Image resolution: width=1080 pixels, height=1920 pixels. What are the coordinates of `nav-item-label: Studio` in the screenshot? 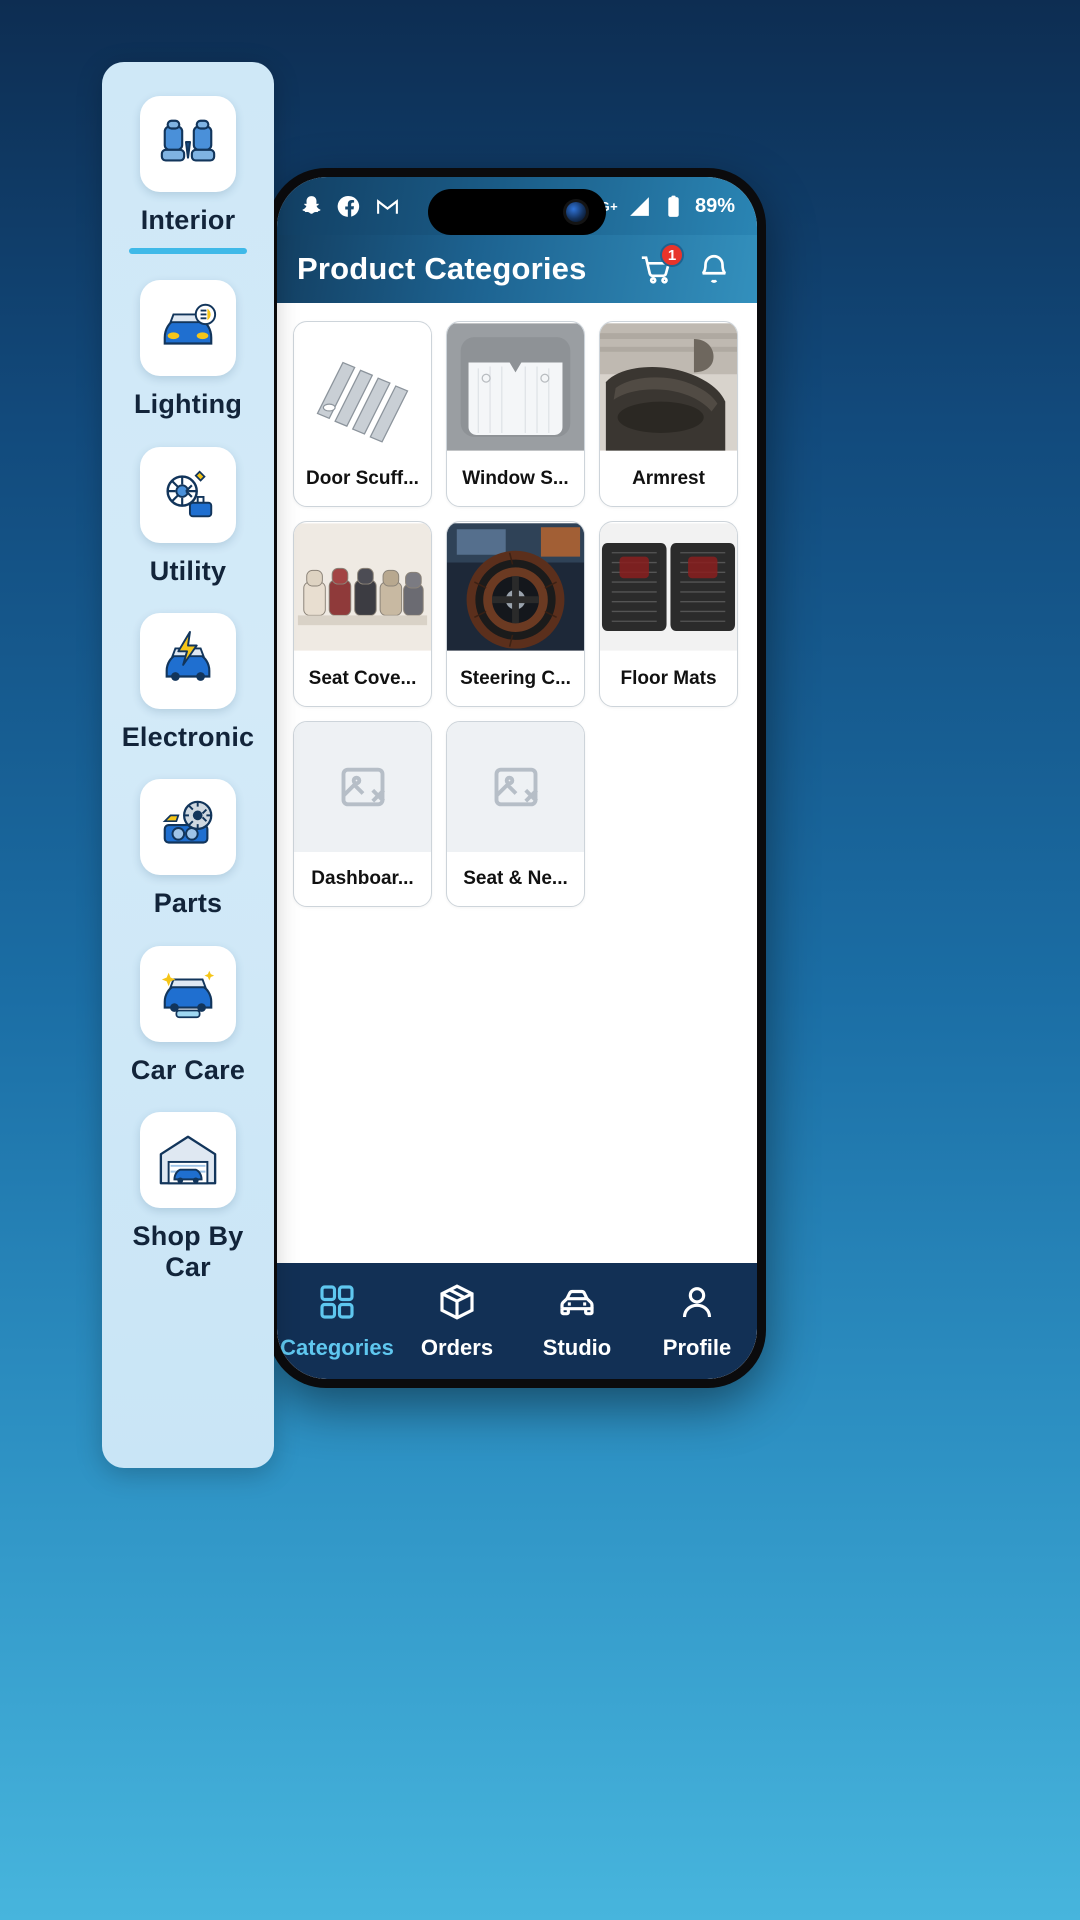 It's located at (577, 1347).